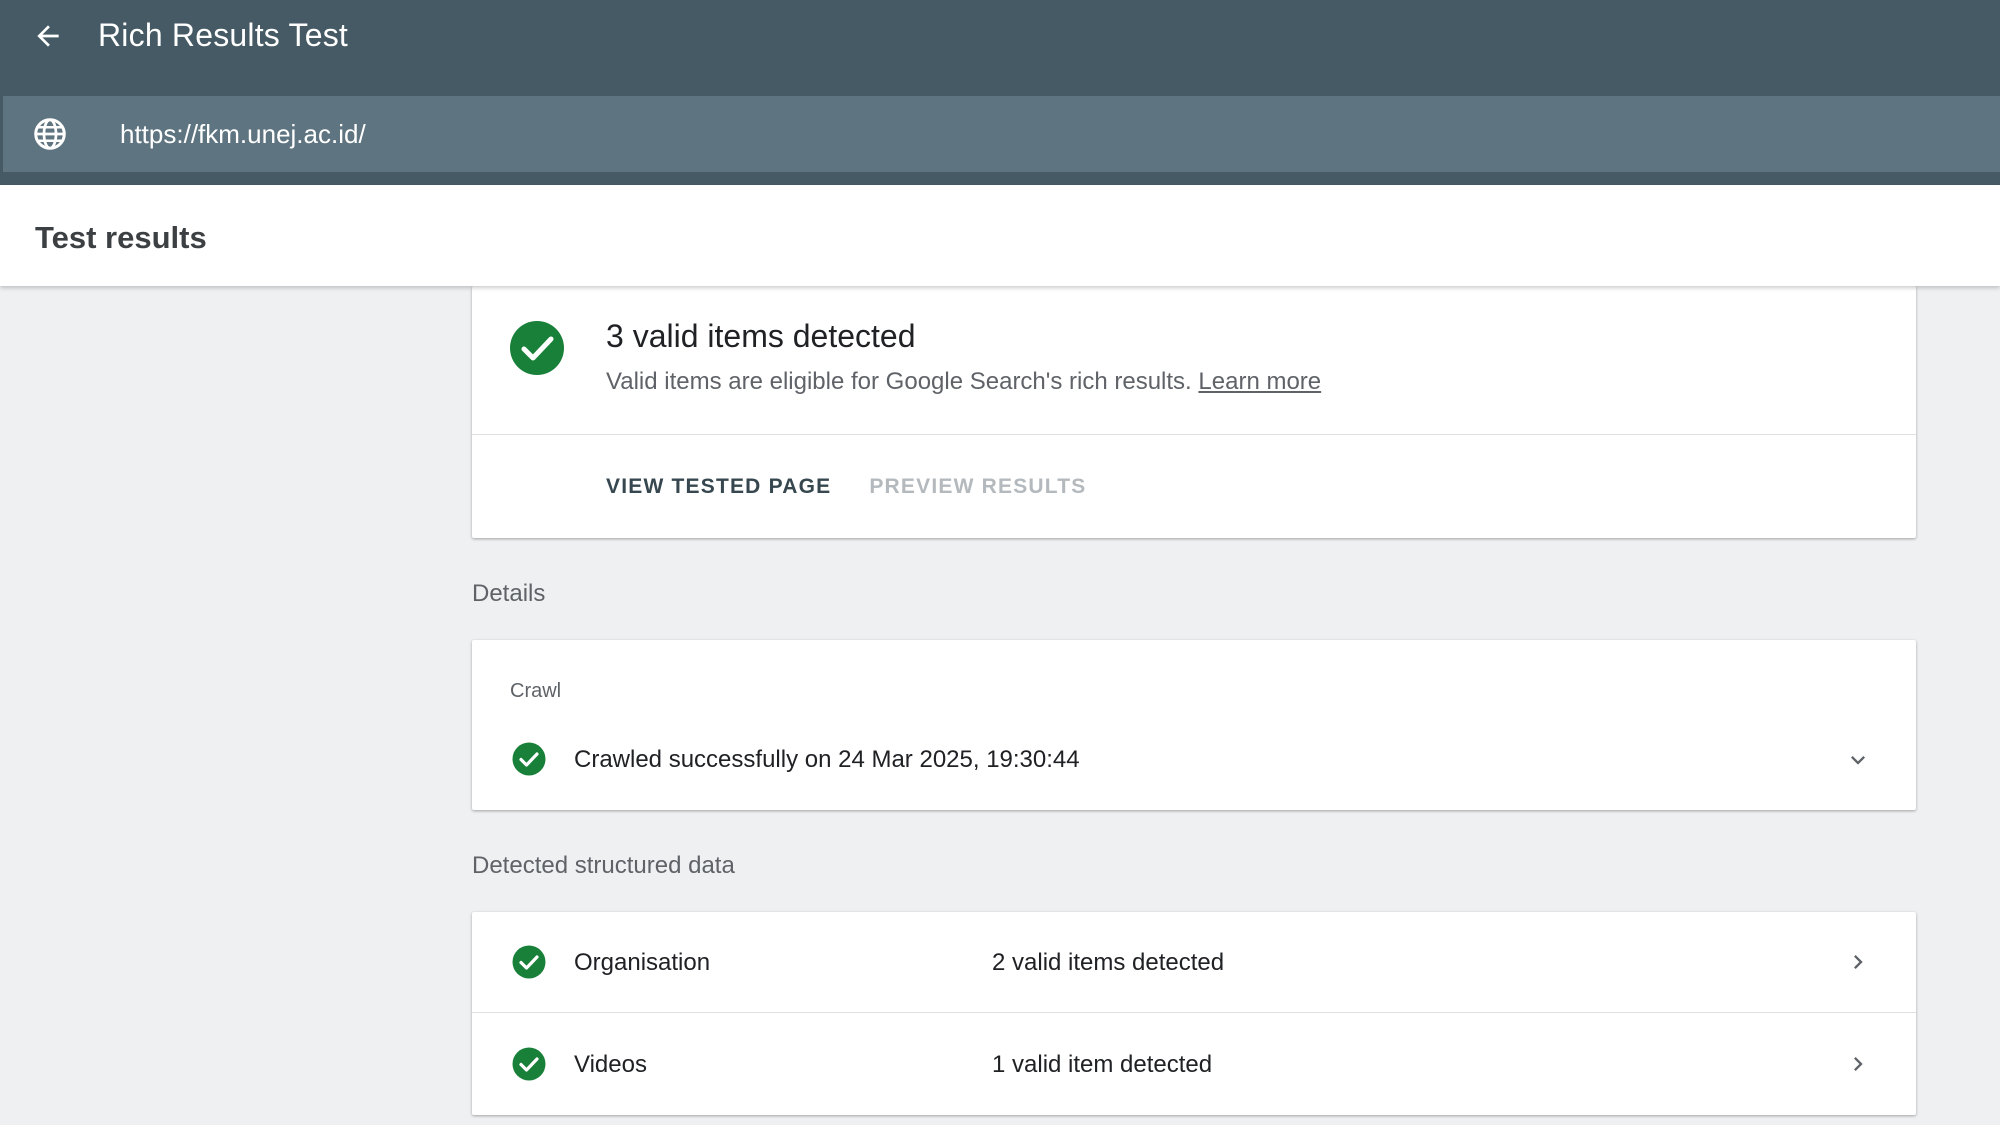 This screenshot has width=2000, height=1125. I want to click on results-header: Test results, so click(1000, 235).